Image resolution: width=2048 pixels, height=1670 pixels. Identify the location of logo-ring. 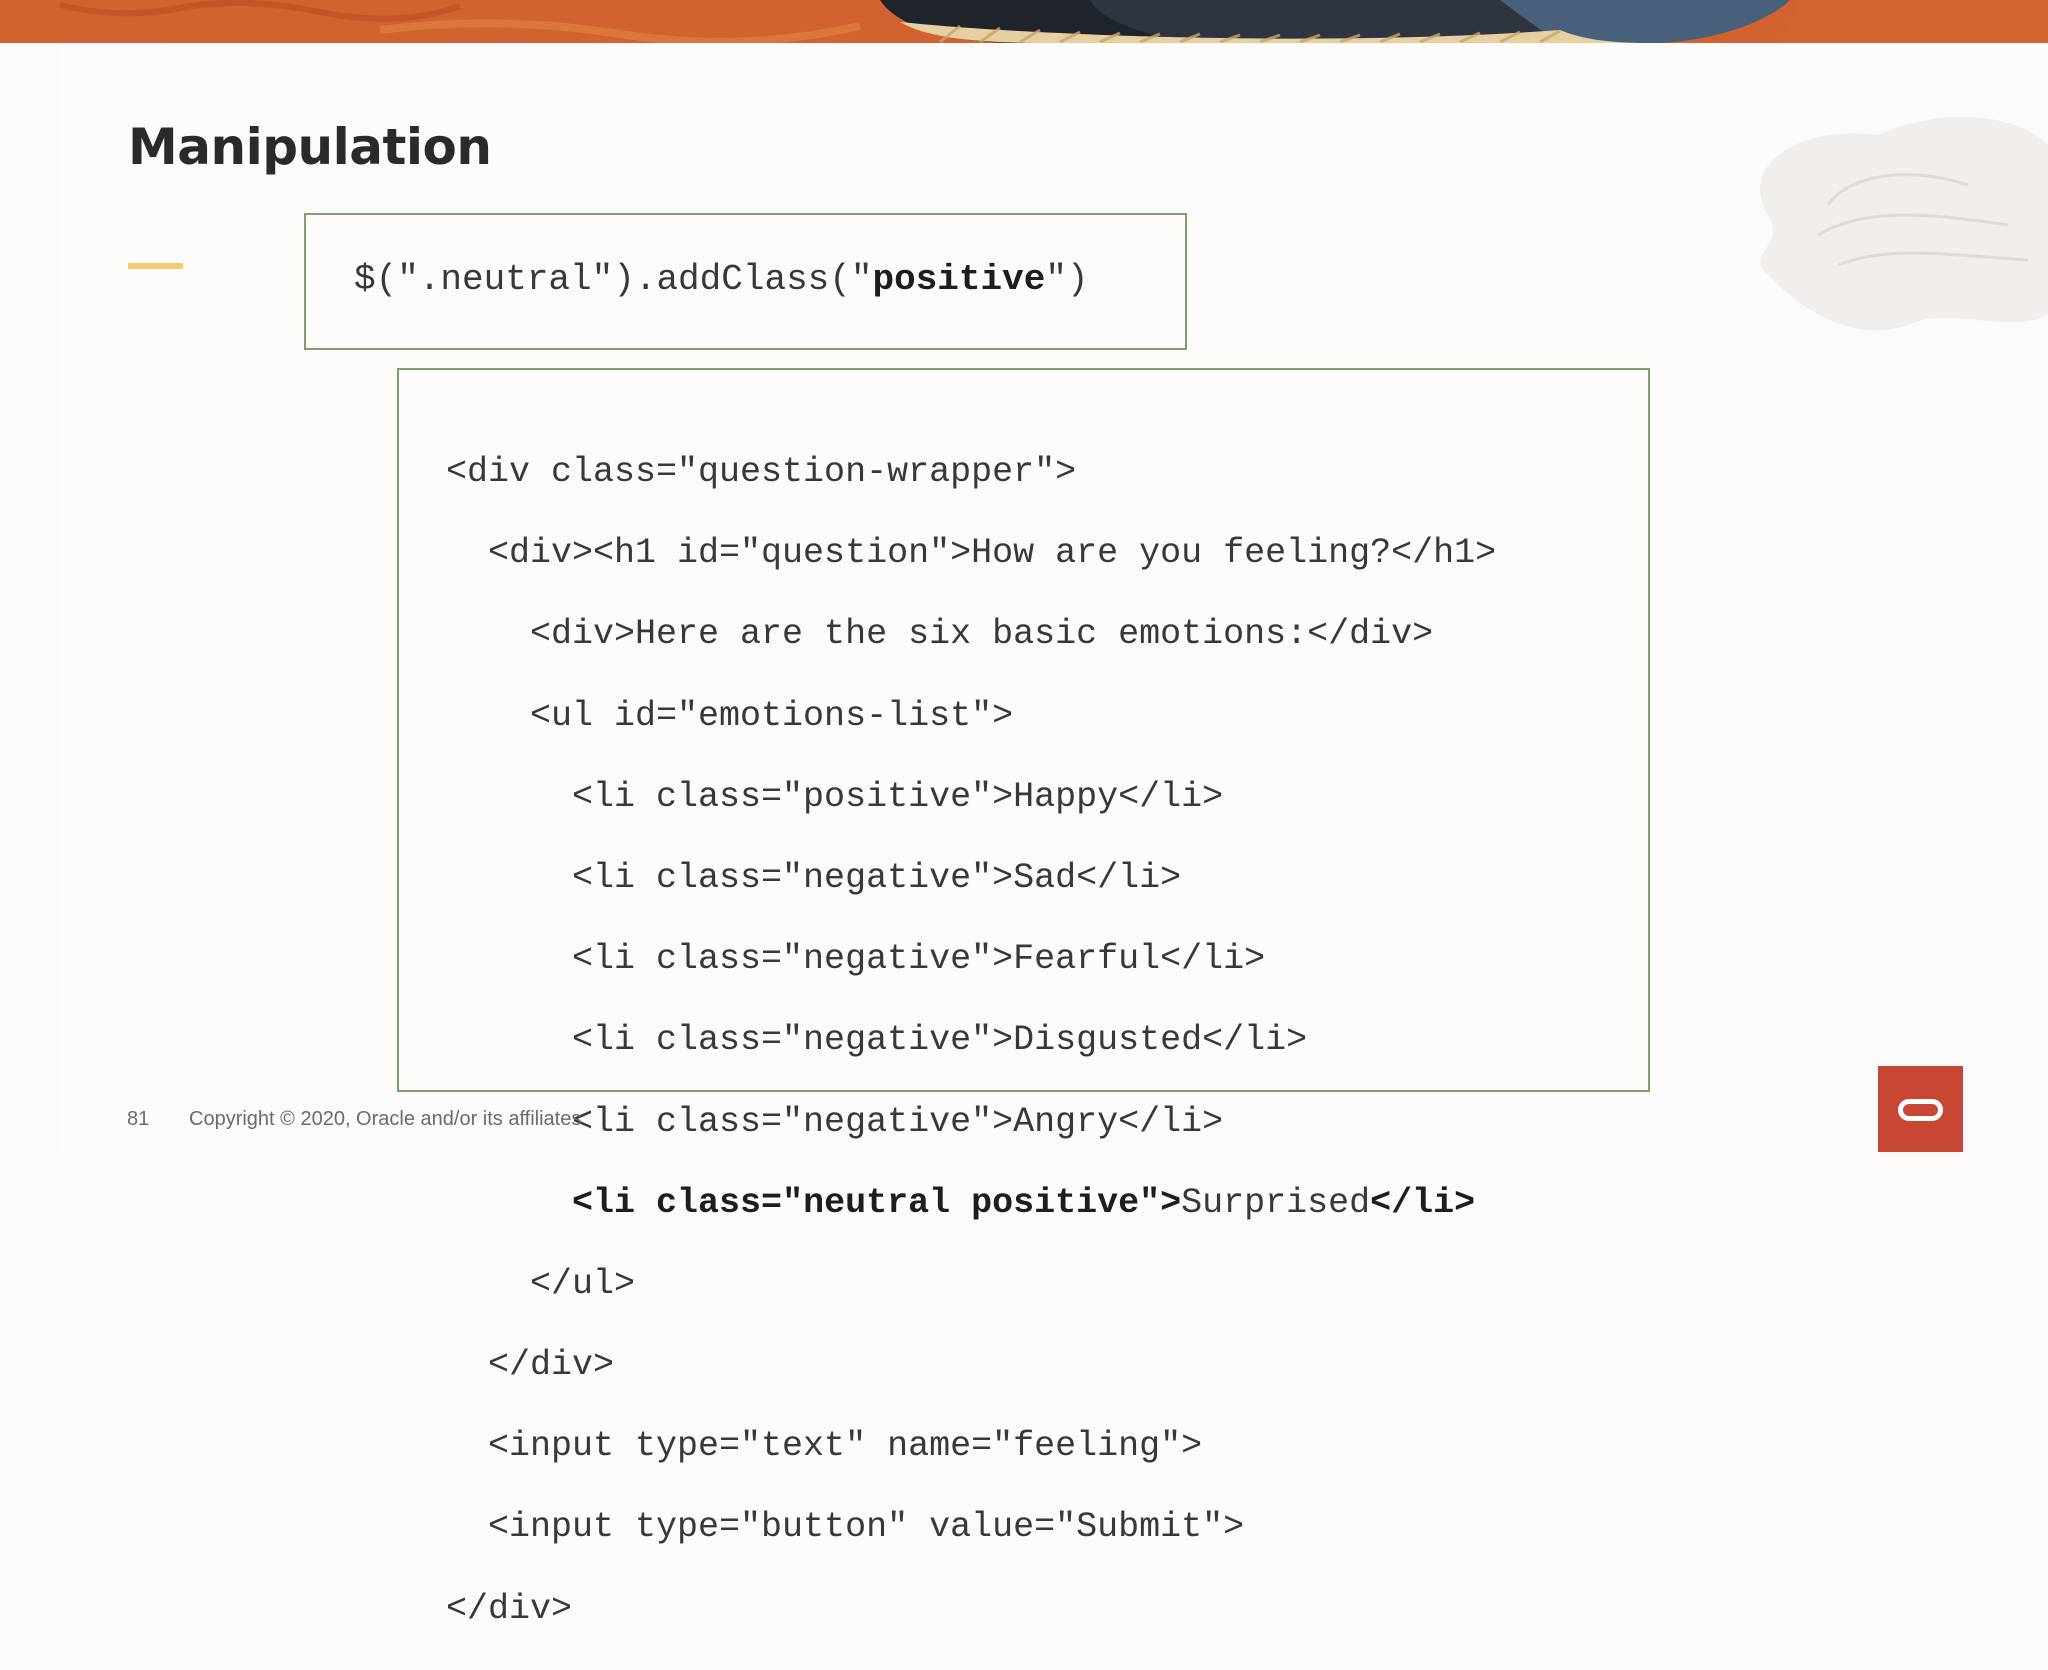
(1920, 1110).